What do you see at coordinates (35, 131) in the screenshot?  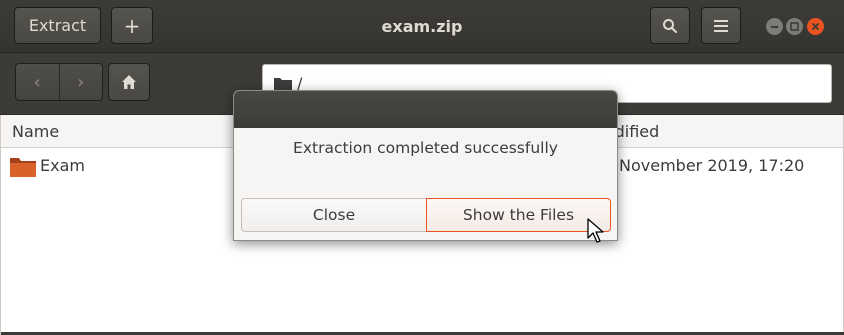 I see `column-name: Name` at bounding box center [35, 131].